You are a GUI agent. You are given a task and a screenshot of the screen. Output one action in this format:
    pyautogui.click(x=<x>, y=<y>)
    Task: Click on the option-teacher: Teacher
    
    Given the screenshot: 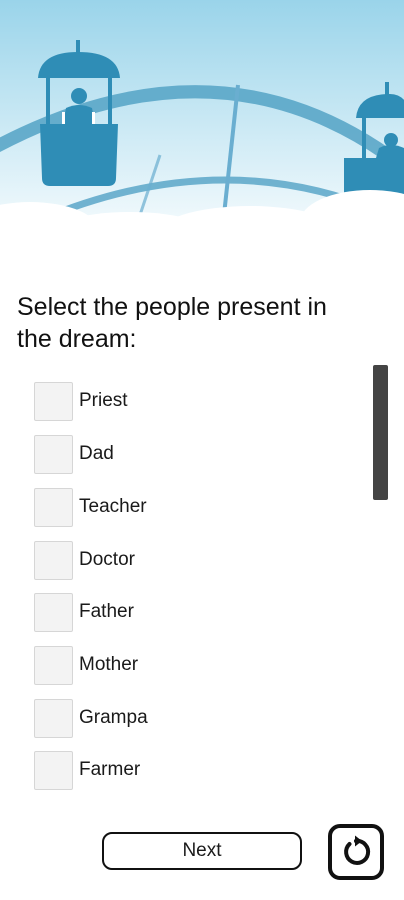 What is the action you would take?
    pyautogui.click(x=174, y=507)
    